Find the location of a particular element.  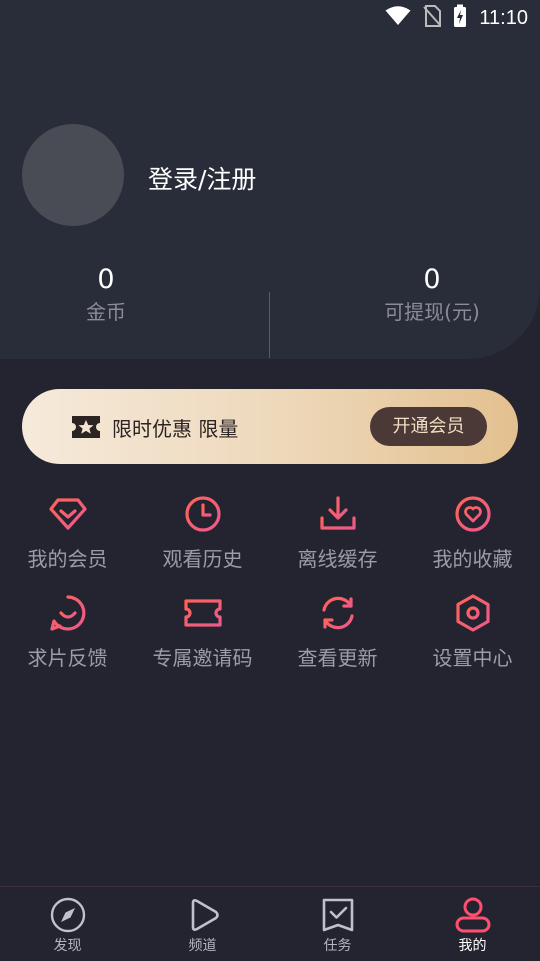

menu-item-check-updates: 查看更新 is located at coordinates (337, 632).